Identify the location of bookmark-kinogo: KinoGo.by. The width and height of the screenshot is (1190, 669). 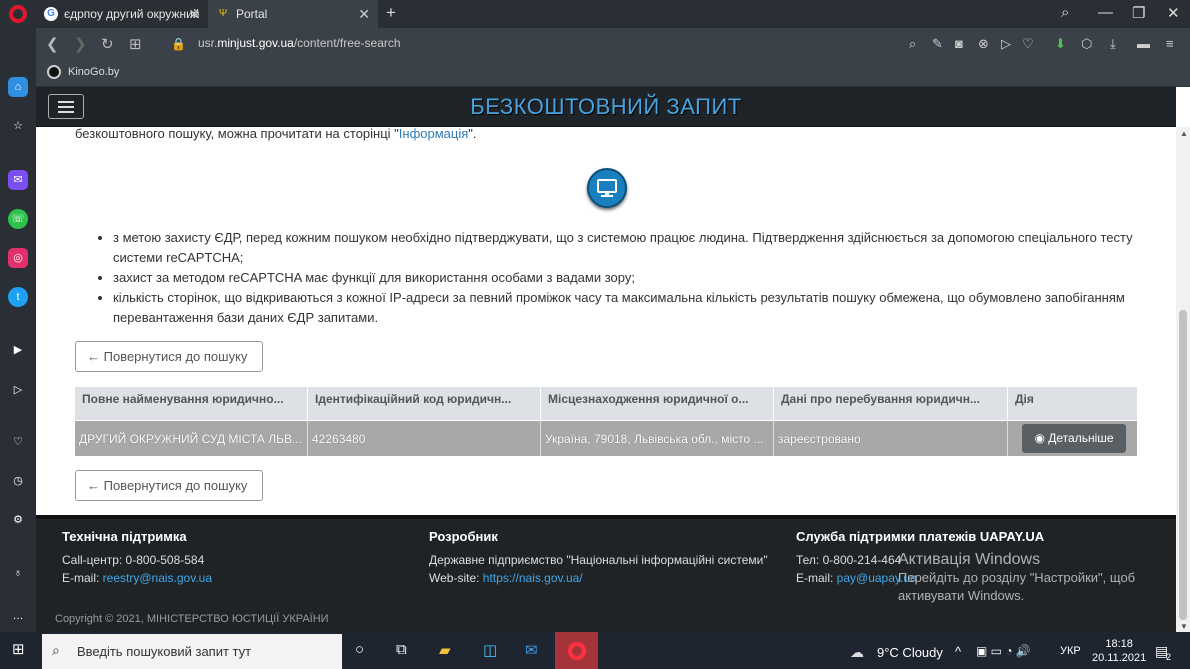
(93, 72).